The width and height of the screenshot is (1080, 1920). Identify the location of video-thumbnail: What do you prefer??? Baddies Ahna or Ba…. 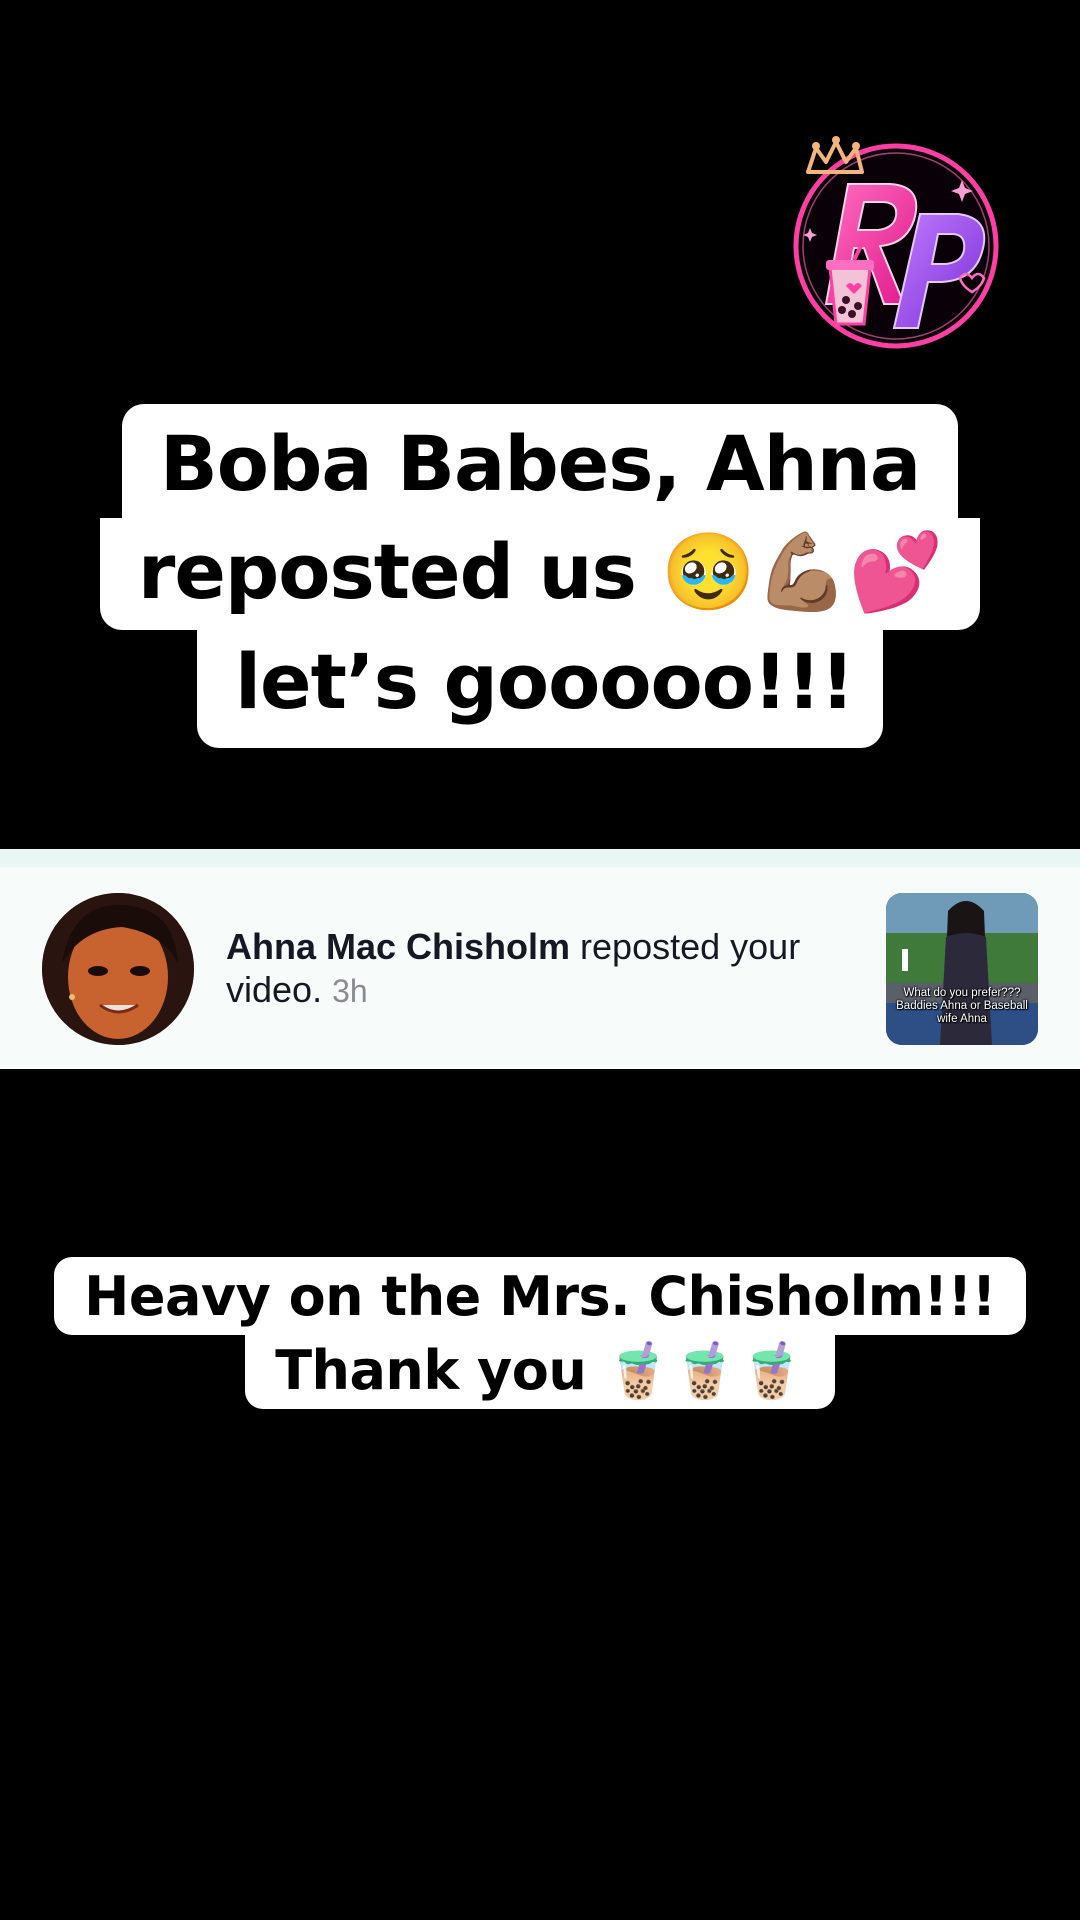
(962, 969).